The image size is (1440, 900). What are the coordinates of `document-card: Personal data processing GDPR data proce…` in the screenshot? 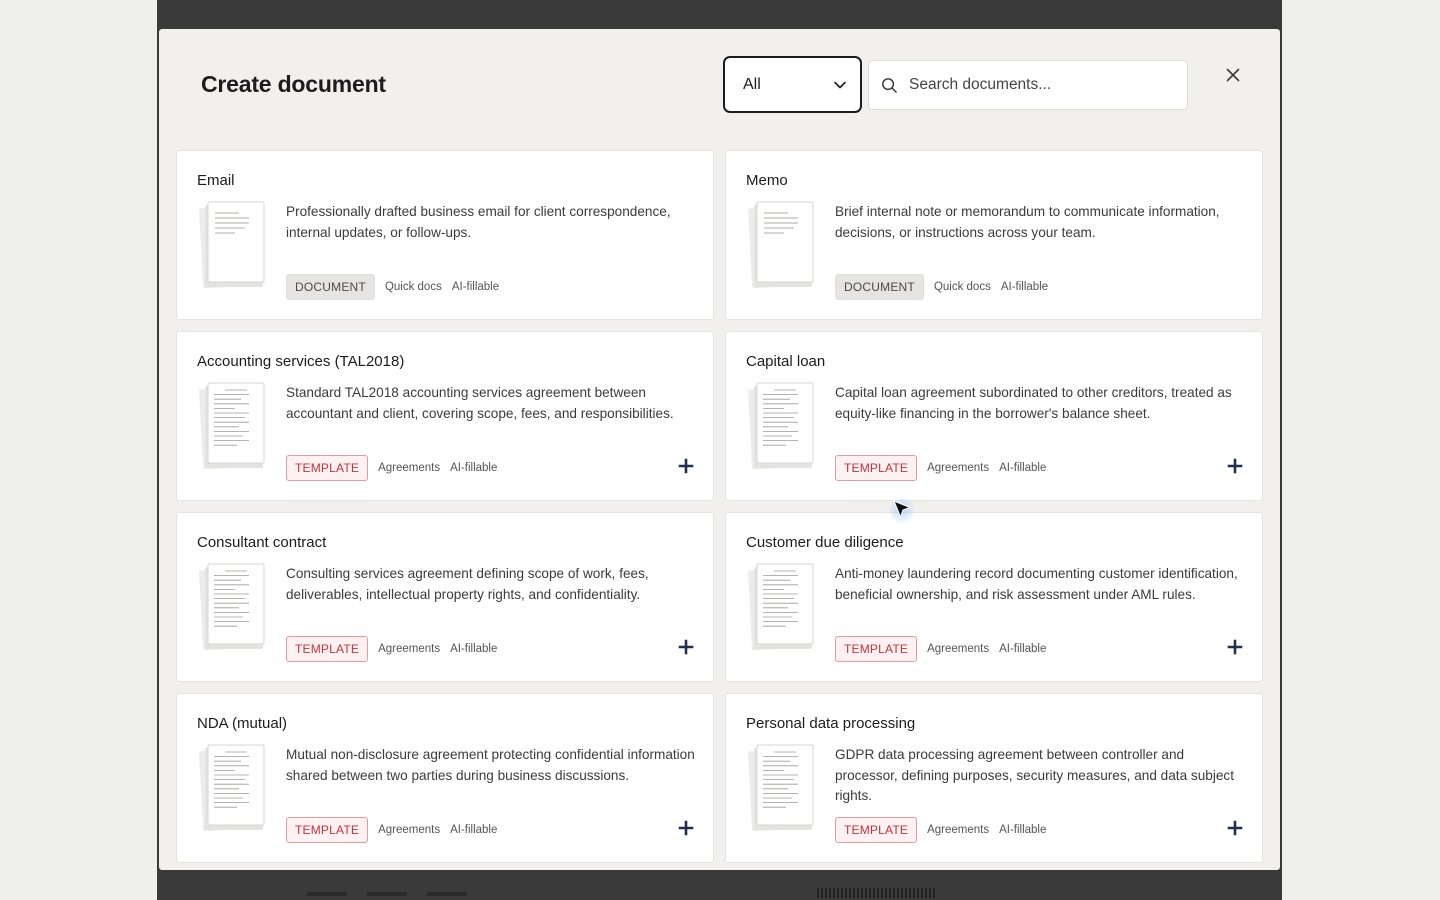 It's located at (994, 778).